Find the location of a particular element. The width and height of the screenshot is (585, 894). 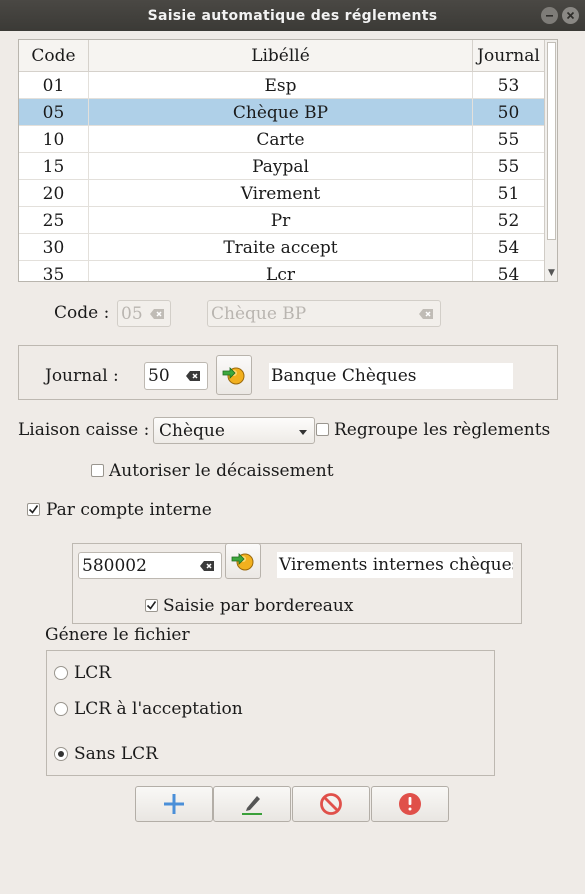

regroupe-label: Regroupe les règlements is located at coordinates (442, 430).